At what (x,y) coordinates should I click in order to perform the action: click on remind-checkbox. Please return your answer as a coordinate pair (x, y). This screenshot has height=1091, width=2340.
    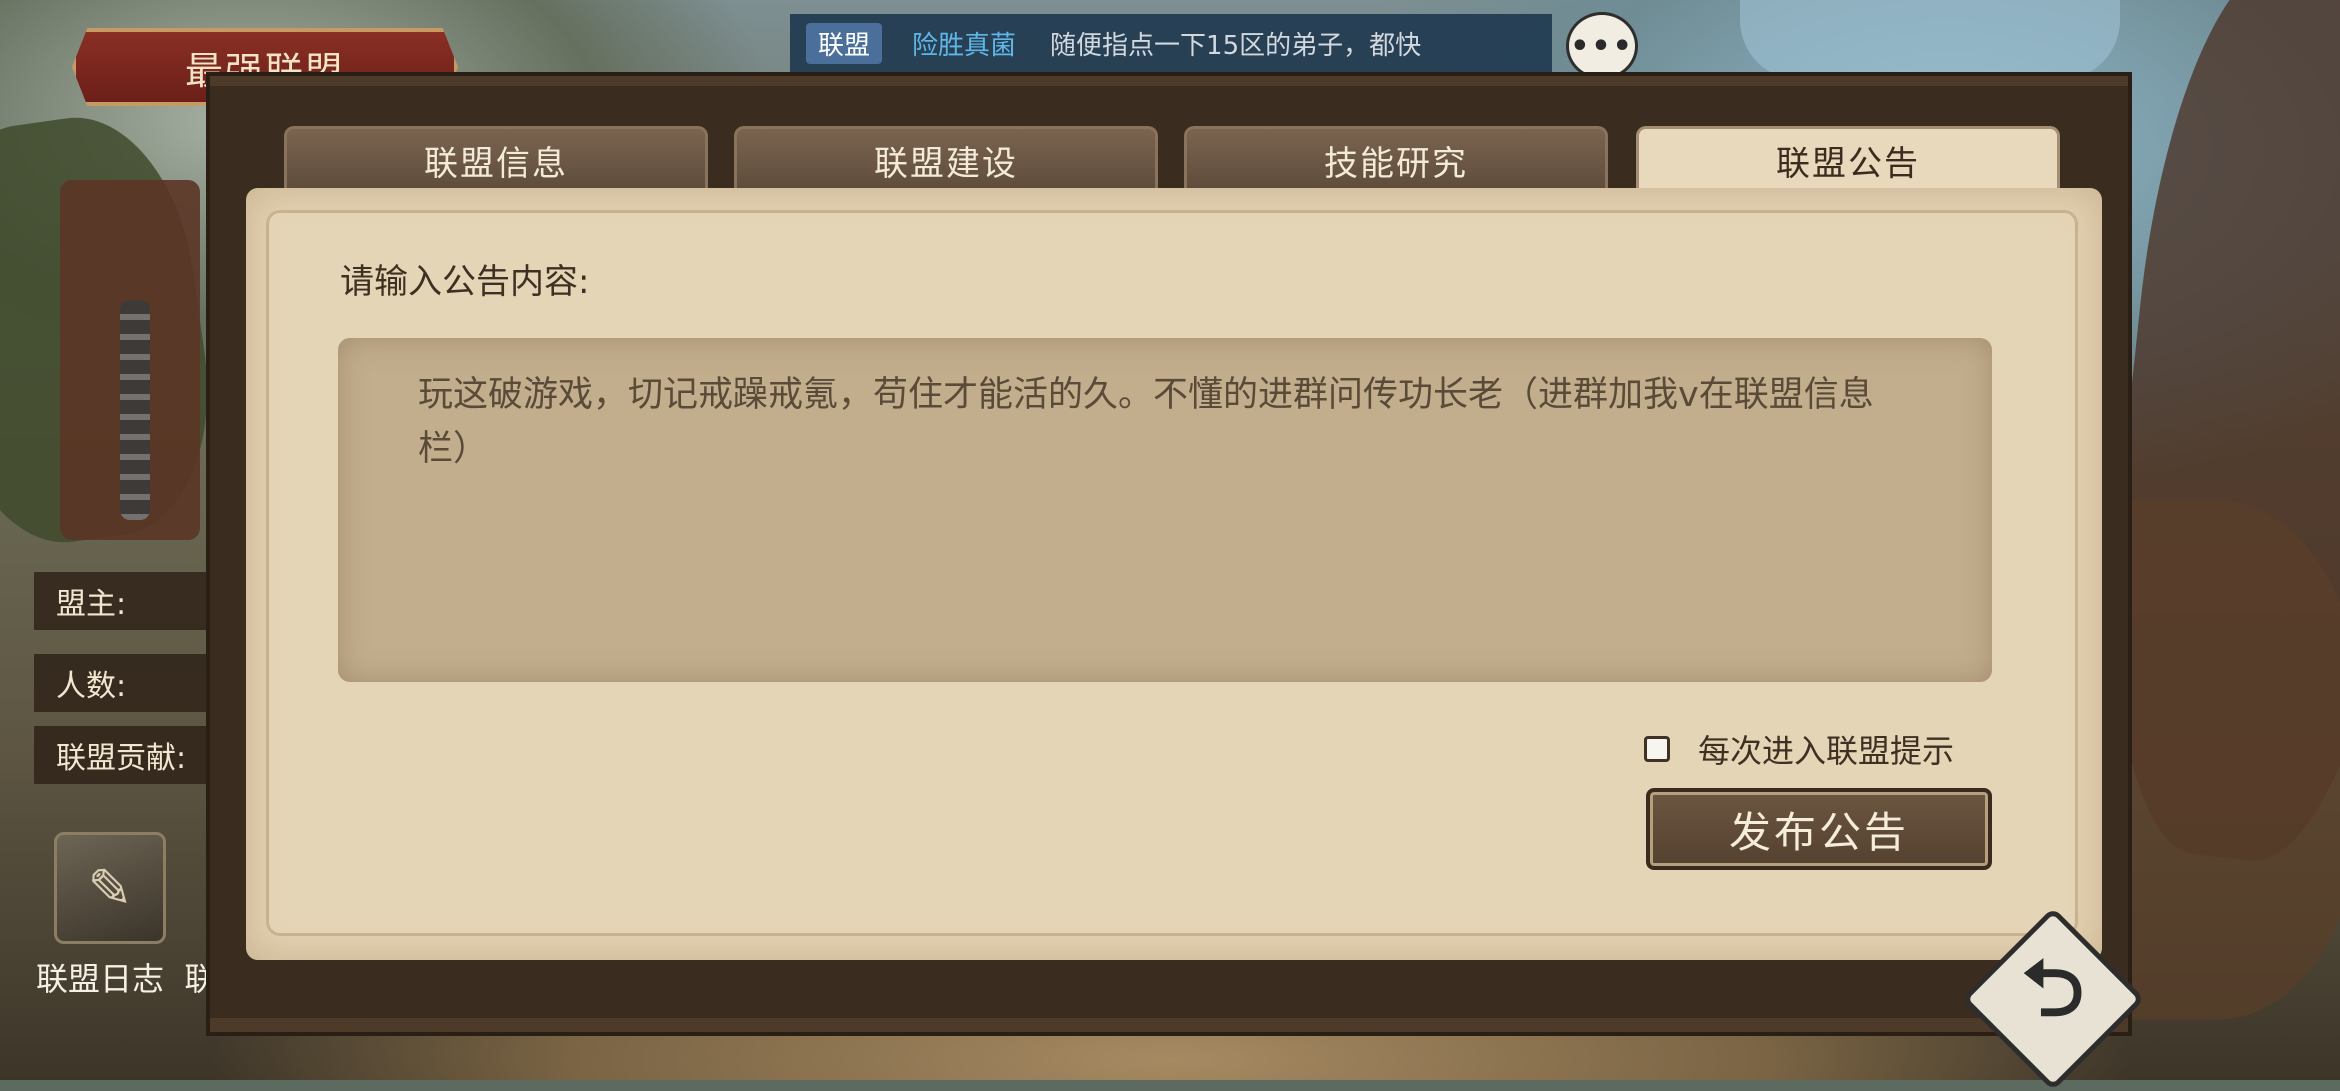
    Looking at the image, I should click on (1657, 749).